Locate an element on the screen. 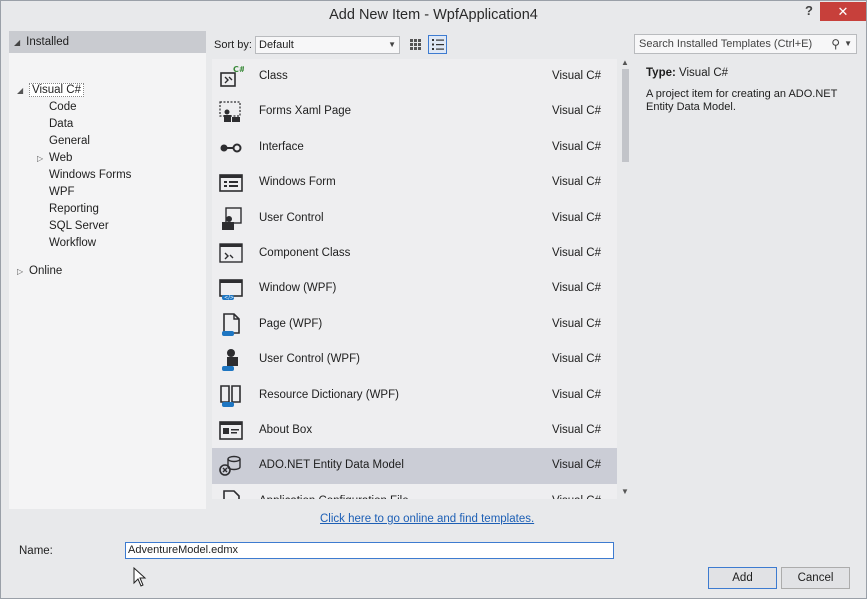 The width and height of the screenshot is (867, 599). template-name: Page (WPF) is located at coordinates (291, 323).